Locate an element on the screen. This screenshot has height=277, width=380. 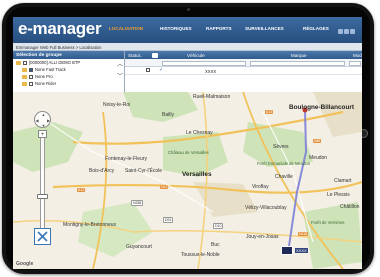
chevron-up-icon: ︿ is located at coordinates (120, 65).